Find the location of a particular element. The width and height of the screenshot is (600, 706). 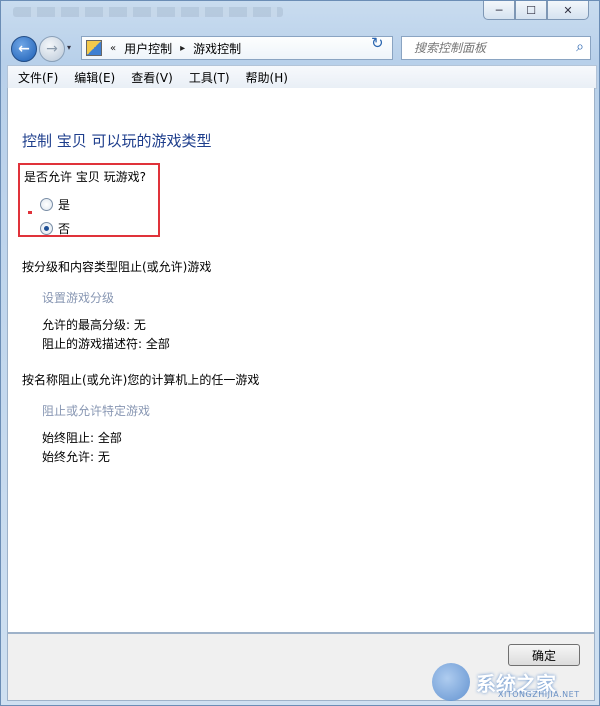

blocked-descriptors-value: 阻止的游戏描述符: 全部 is located at coordinates (106, 344).